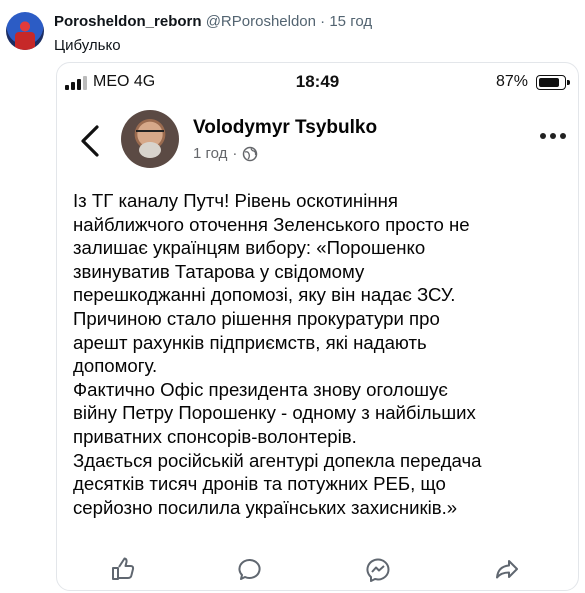 The height and width of the screenshot is (593, 585). Describe the element at coordinates (350, 21) in the screenshot. I see `tweet-timestamp: 15 год` at that location.